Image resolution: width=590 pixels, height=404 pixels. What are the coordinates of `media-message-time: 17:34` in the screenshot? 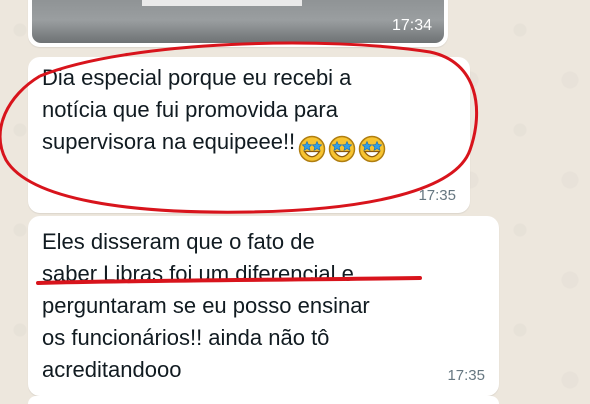 It's located at (411, 25).